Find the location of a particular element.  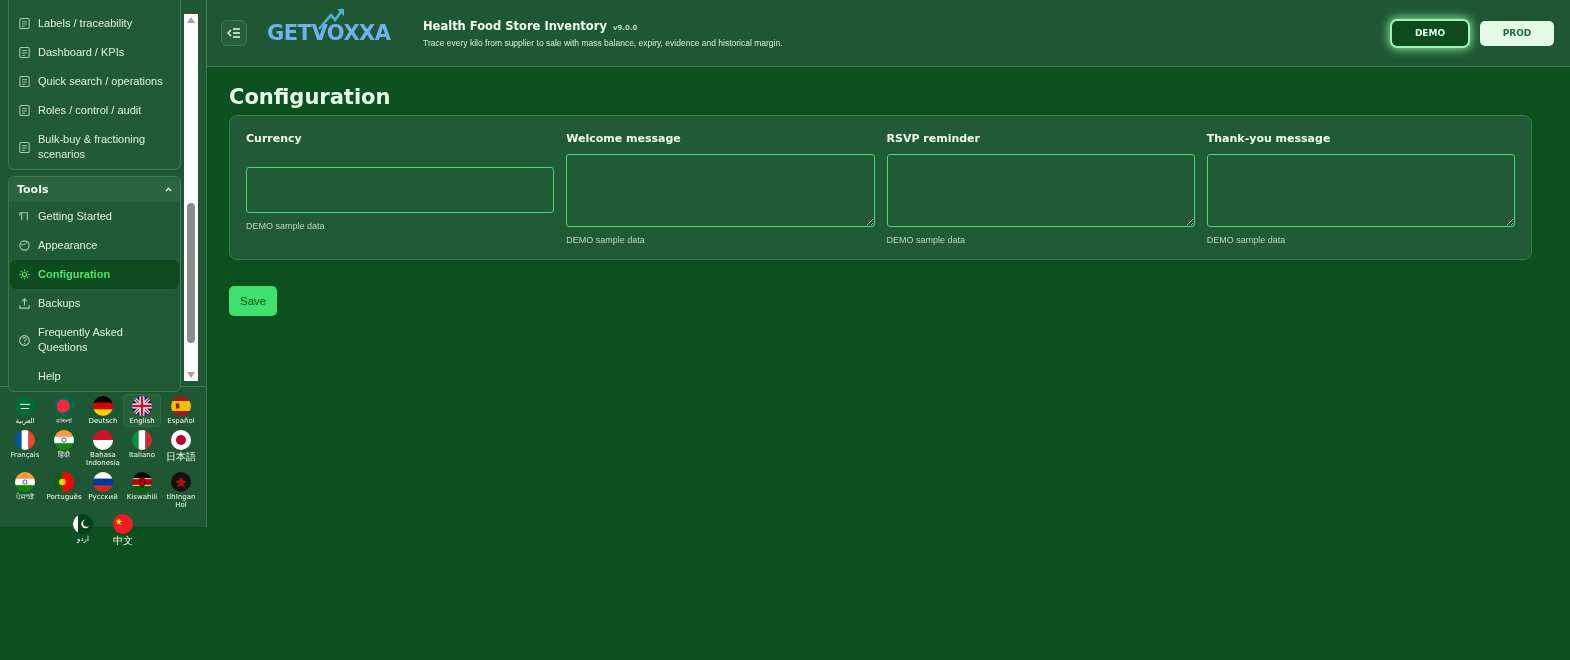

sidebar-item: Labels / traceability is located at coordinates (94, 23).